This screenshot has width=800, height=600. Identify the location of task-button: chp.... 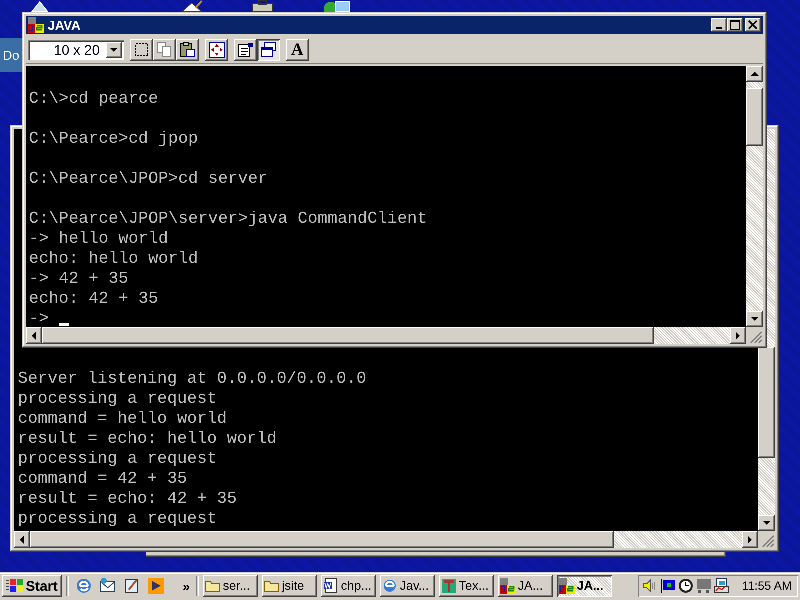
(348, 586).